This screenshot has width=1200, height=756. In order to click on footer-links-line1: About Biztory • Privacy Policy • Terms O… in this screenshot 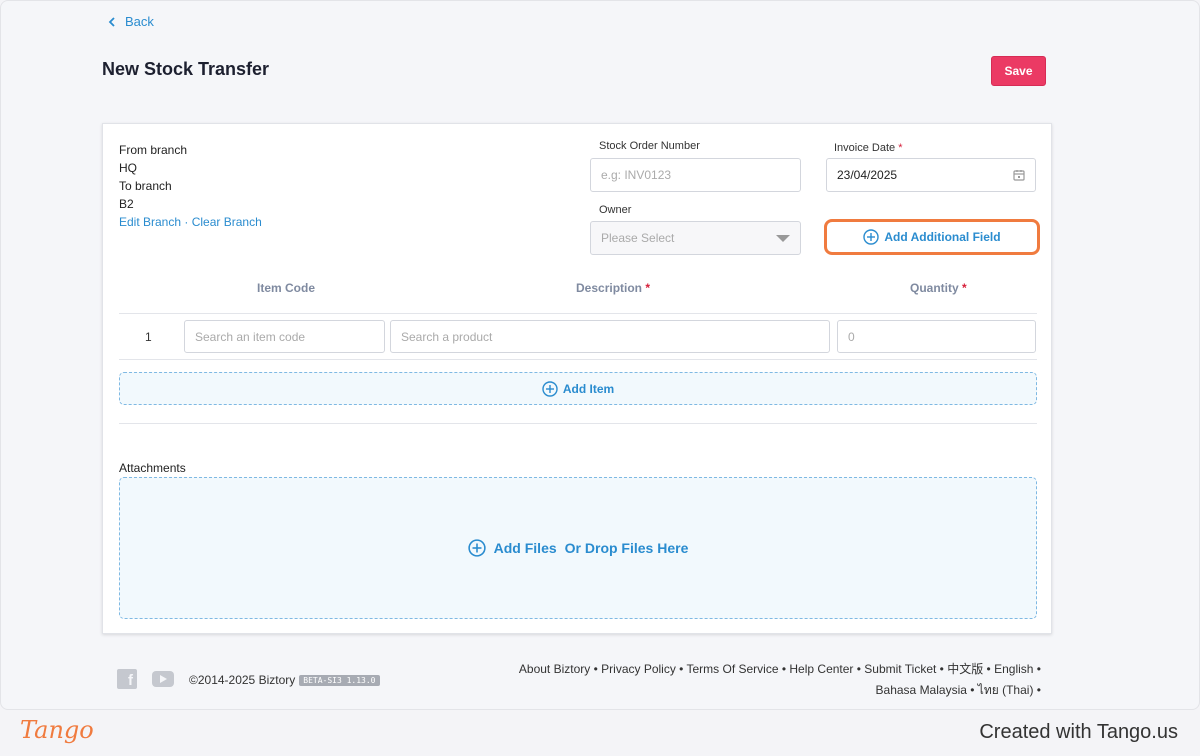, I will do `click(761, 669)`.